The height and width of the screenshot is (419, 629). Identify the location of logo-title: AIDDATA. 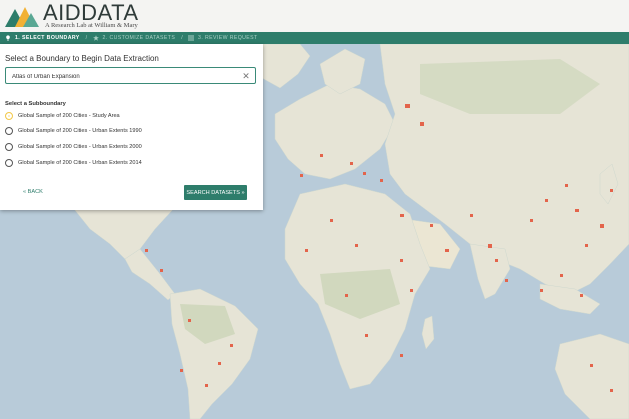
(91, 12).